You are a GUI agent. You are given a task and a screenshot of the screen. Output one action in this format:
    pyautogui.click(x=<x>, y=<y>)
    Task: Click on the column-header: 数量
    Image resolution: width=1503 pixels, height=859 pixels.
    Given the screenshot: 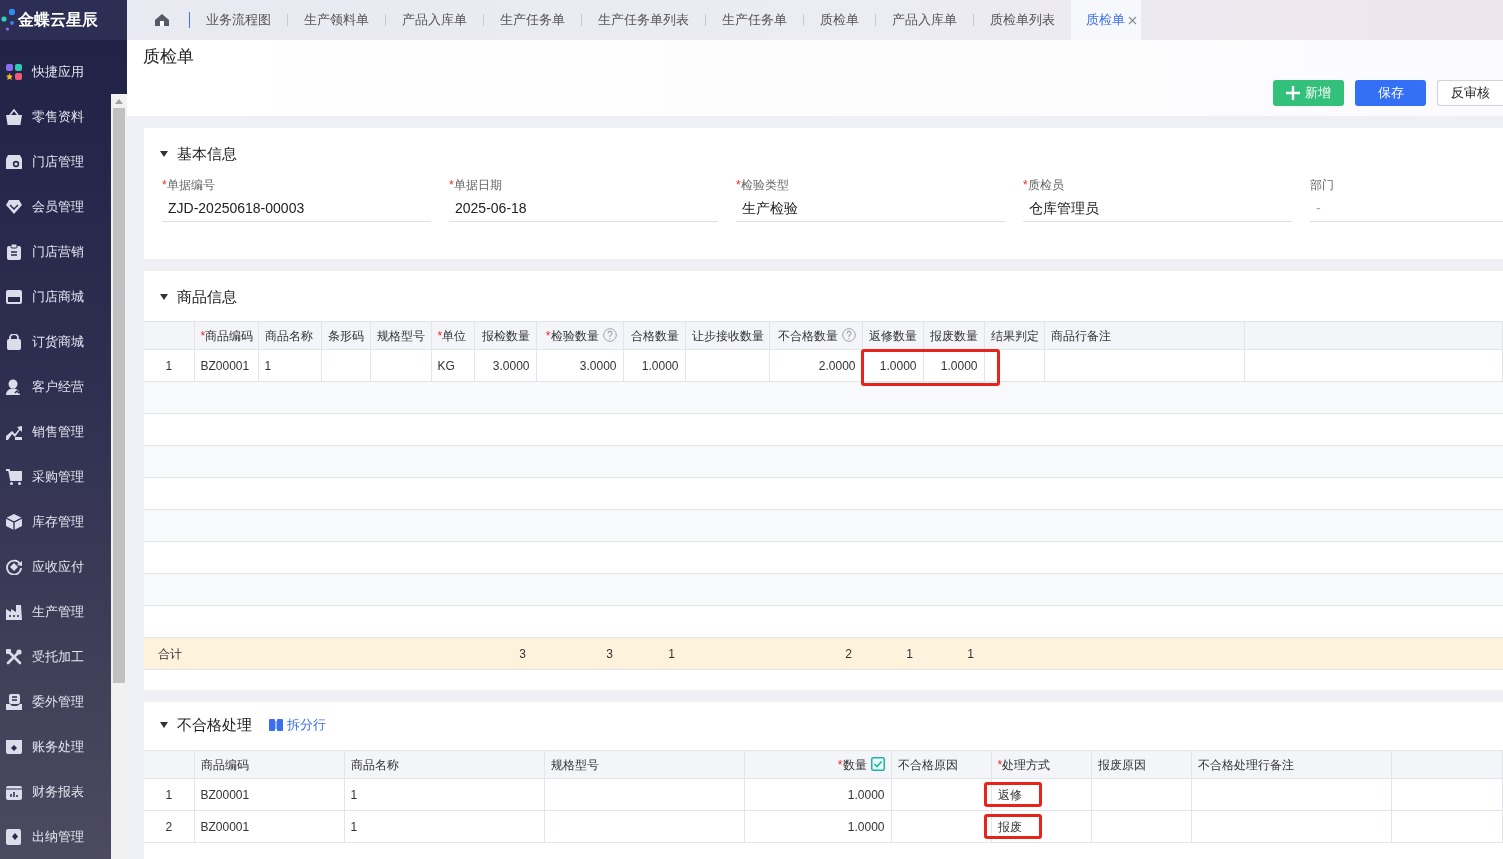 What is the action you would take?
    pyautogui.click(x=854, y=764)
    